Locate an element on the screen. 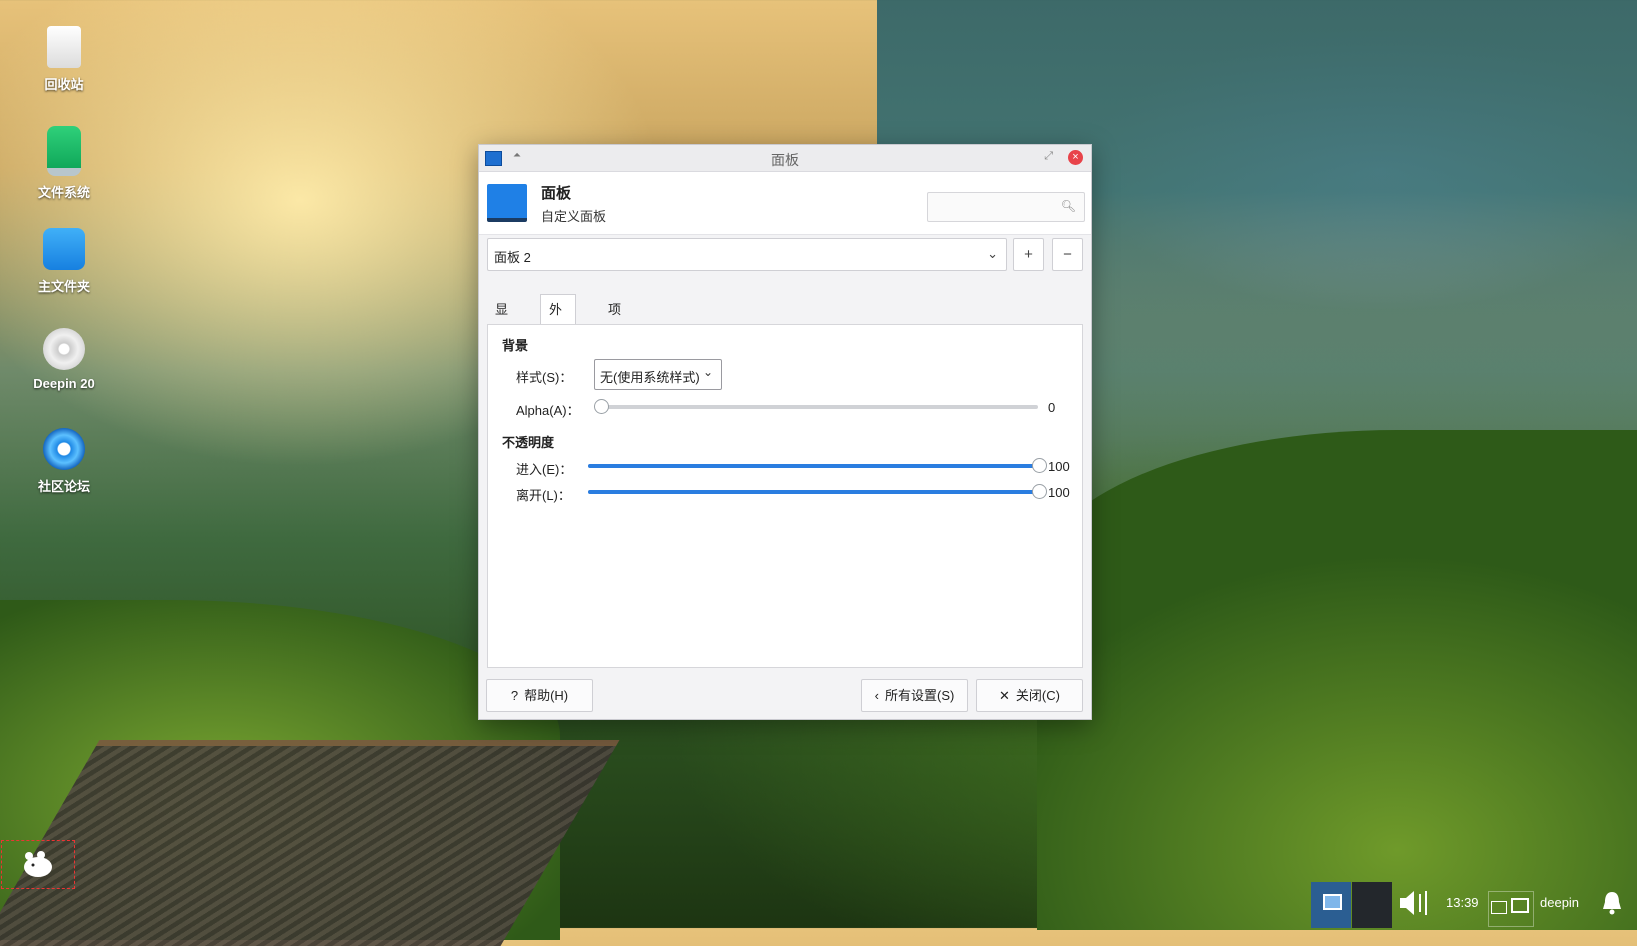  opacity-section-title: 不透明度 is located at coordinates (528, 442).